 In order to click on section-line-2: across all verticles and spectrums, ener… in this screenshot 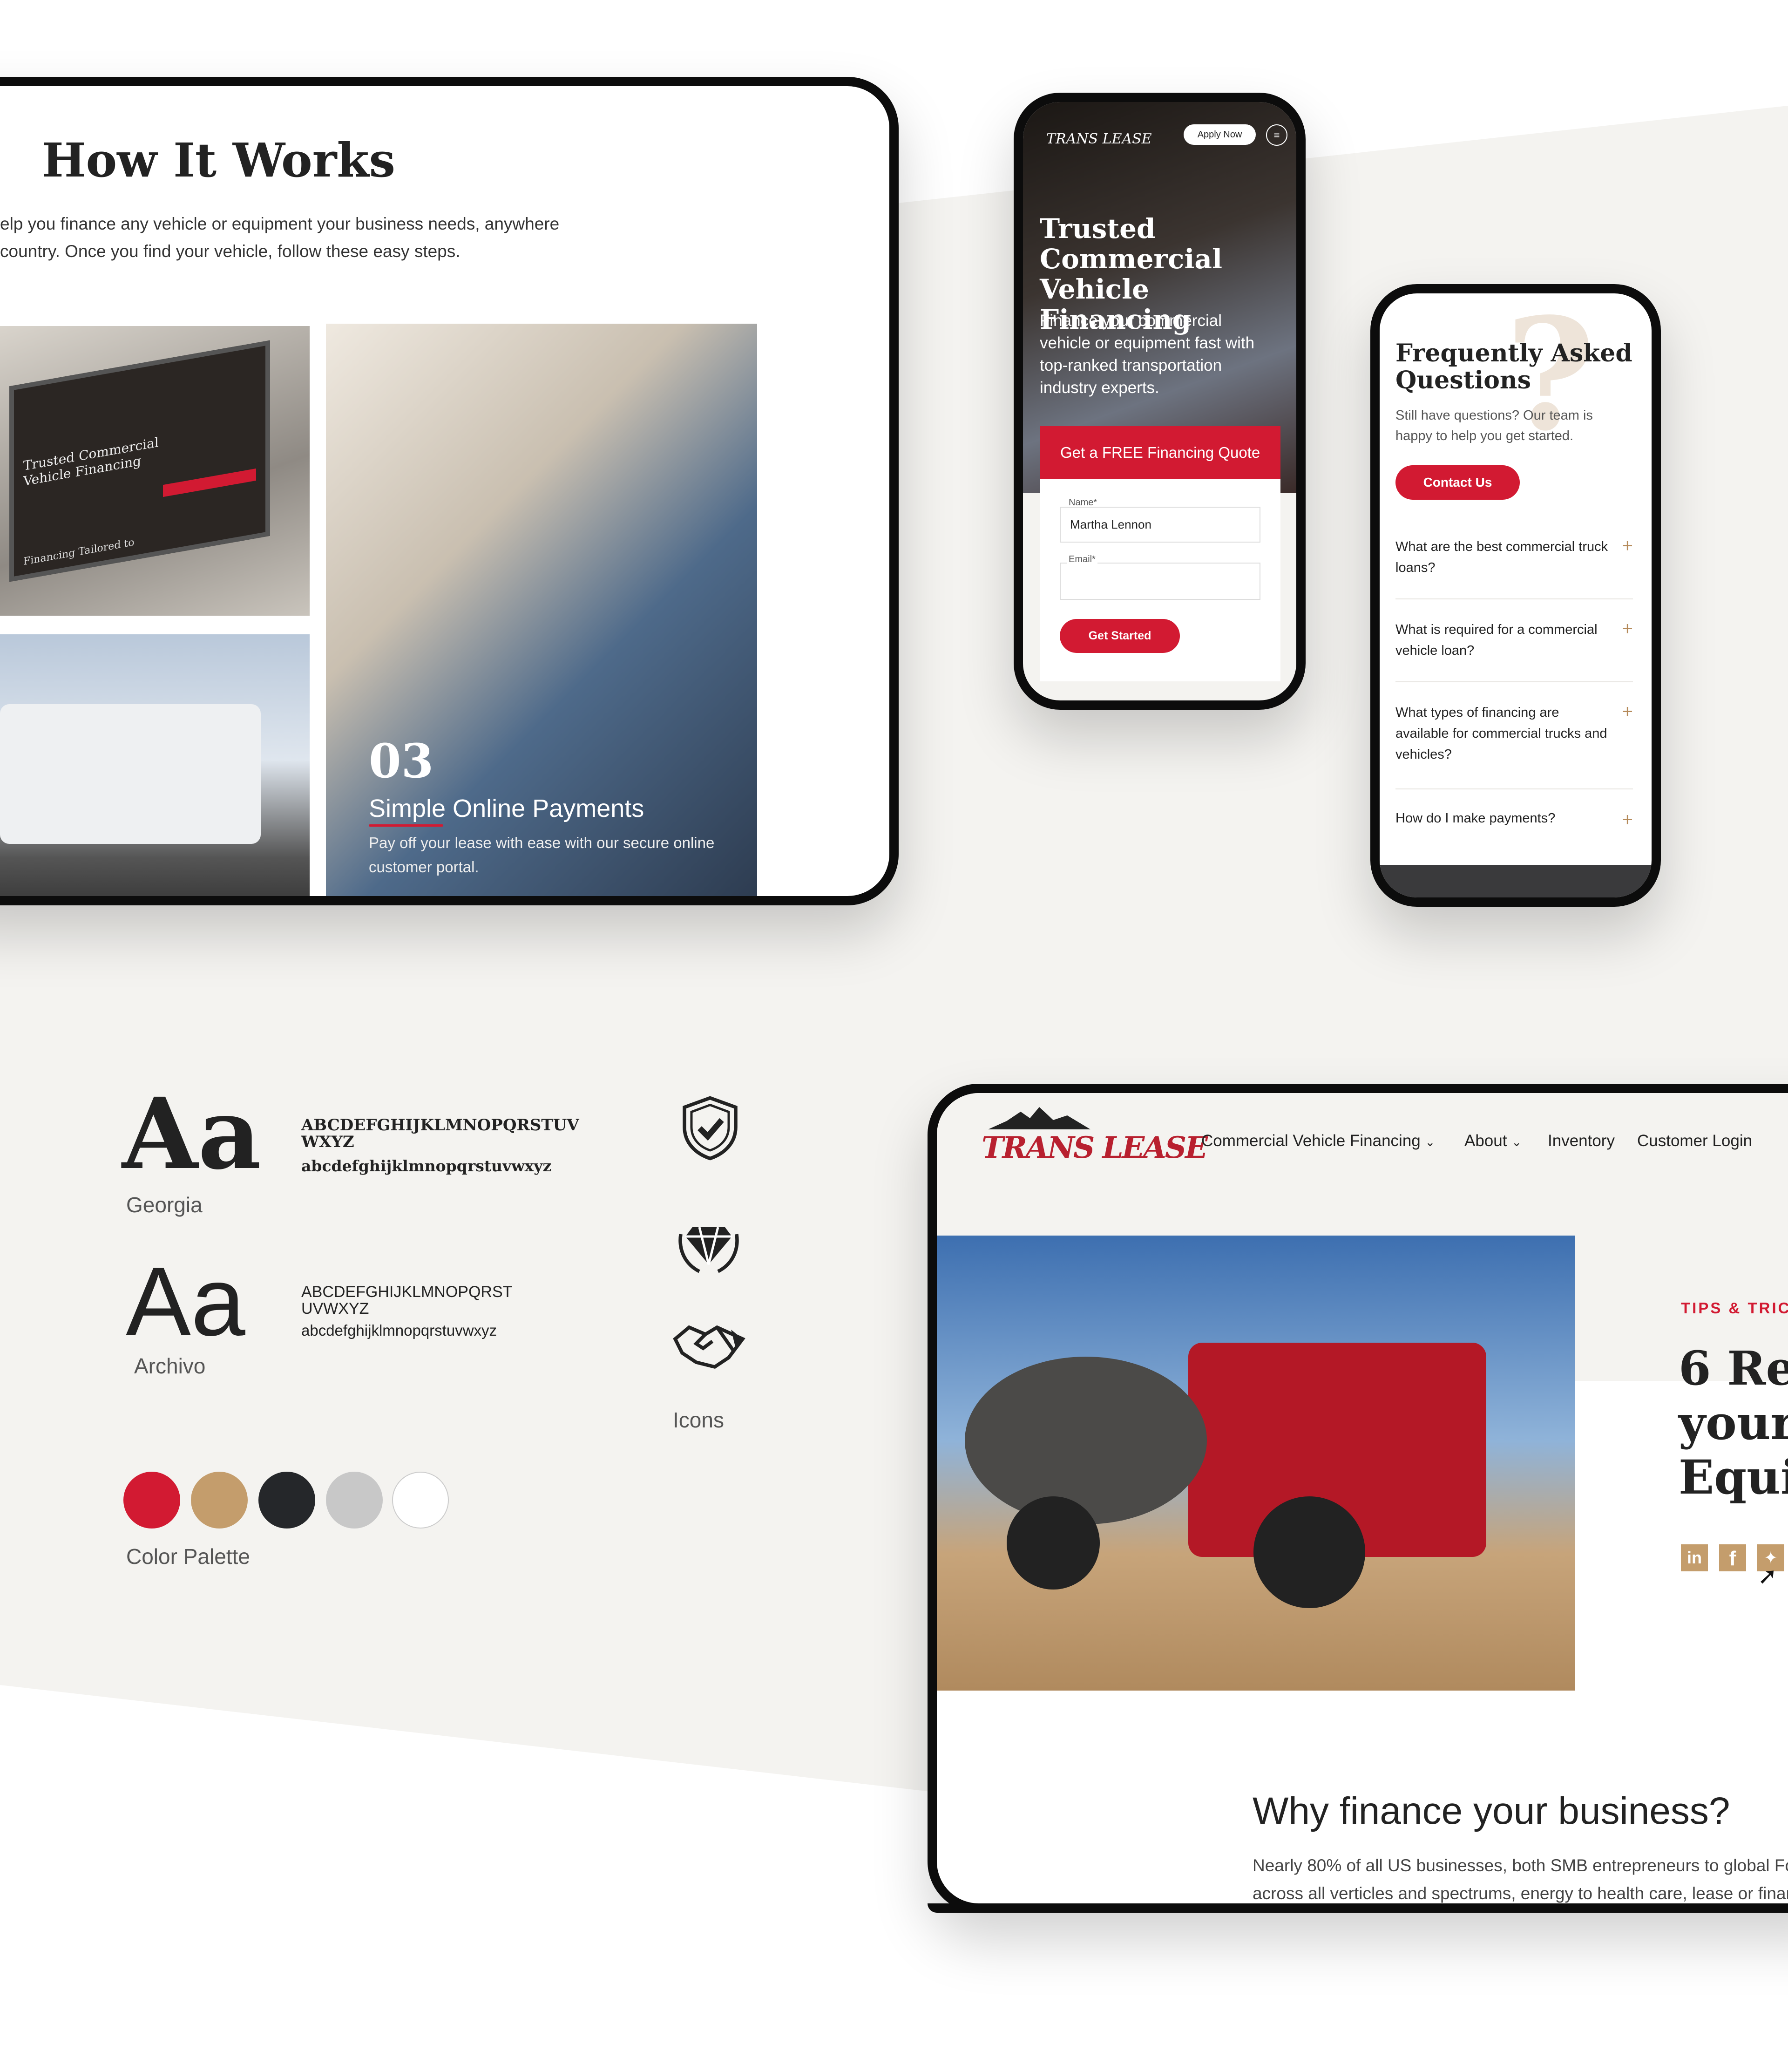, I will do `click(1520, 1893)`.